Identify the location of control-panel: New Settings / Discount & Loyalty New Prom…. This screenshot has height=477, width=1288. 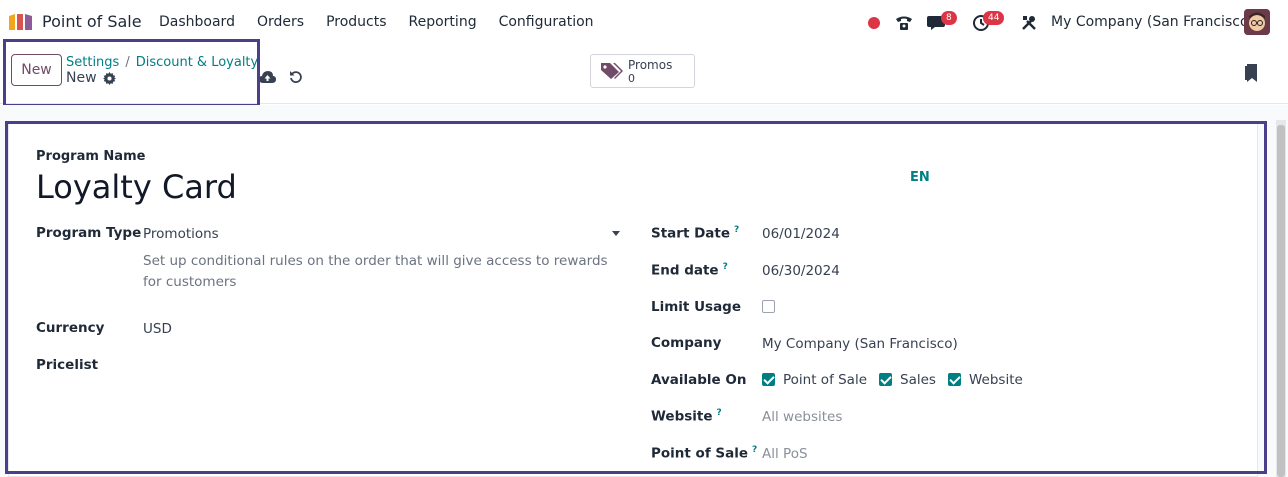
(644, 75).